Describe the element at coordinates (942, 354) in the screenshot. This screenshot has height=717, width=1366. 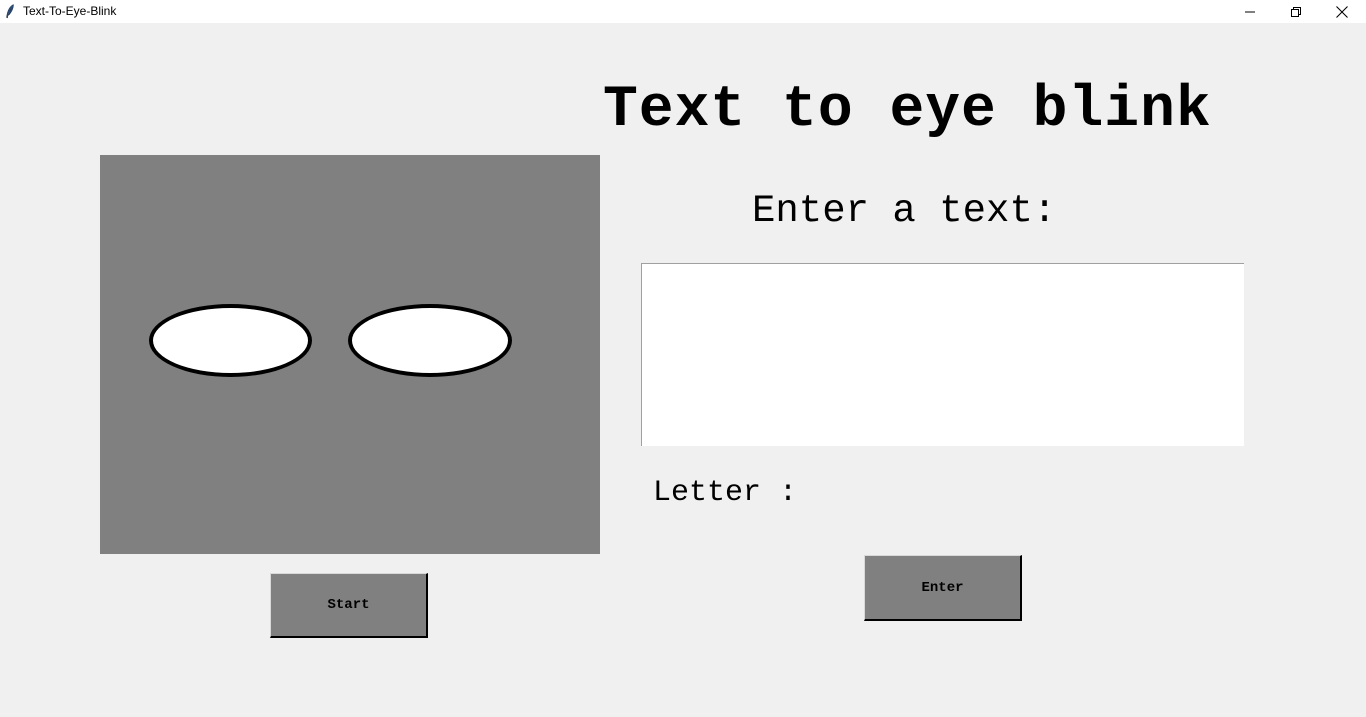
I see `text-input` at that location.